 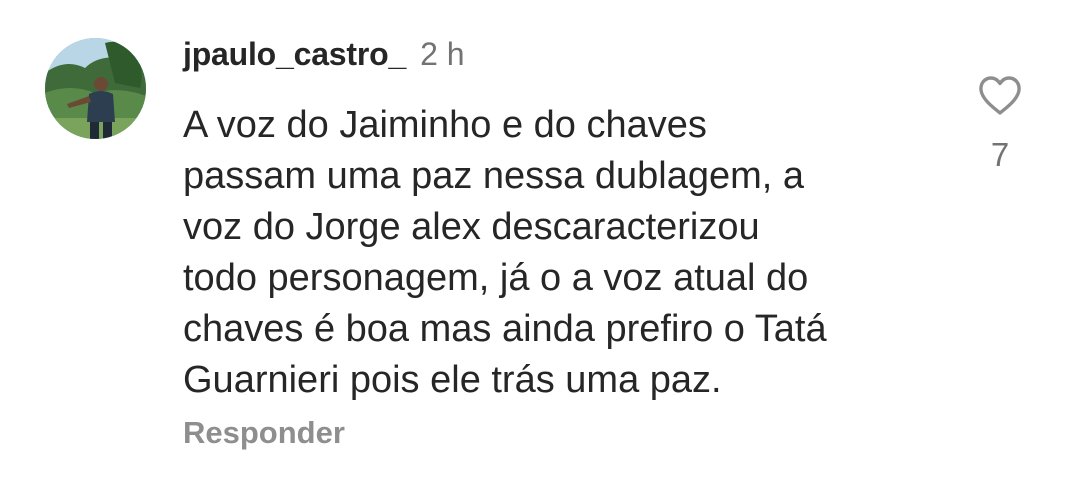 I want to click on comment-text-line: A voz do Jaiminho e do chaves, so click(x=445, y=125).